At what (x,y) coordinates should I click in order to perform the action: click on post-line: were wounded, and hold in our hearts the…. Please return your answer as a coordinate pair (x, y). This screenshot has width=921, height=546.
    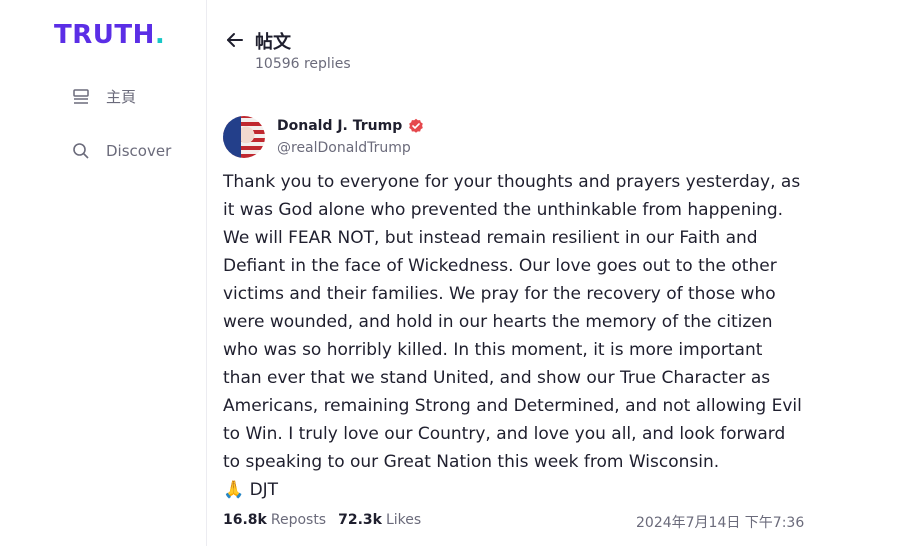
    Looking at the image, I should click on (498, 322).